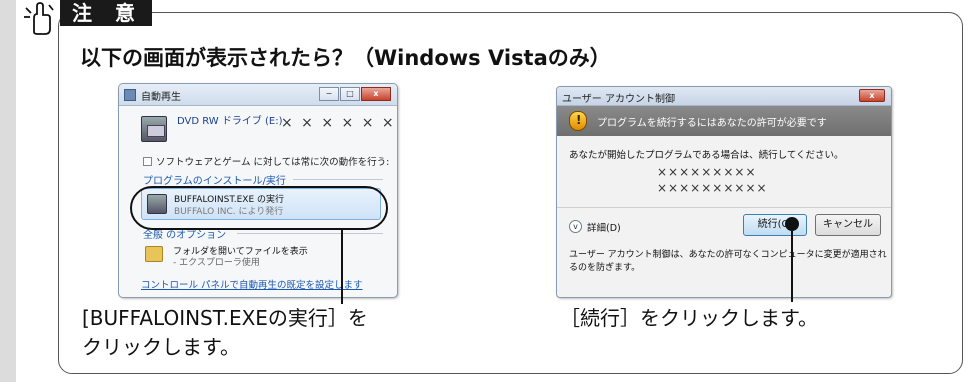 The height and width of the screenshot is (382, 971). What do you see at coordinates (161, 97) in the screenshot?
I see `autoplay-title: 自動再生` at bounding box center [161, 97].